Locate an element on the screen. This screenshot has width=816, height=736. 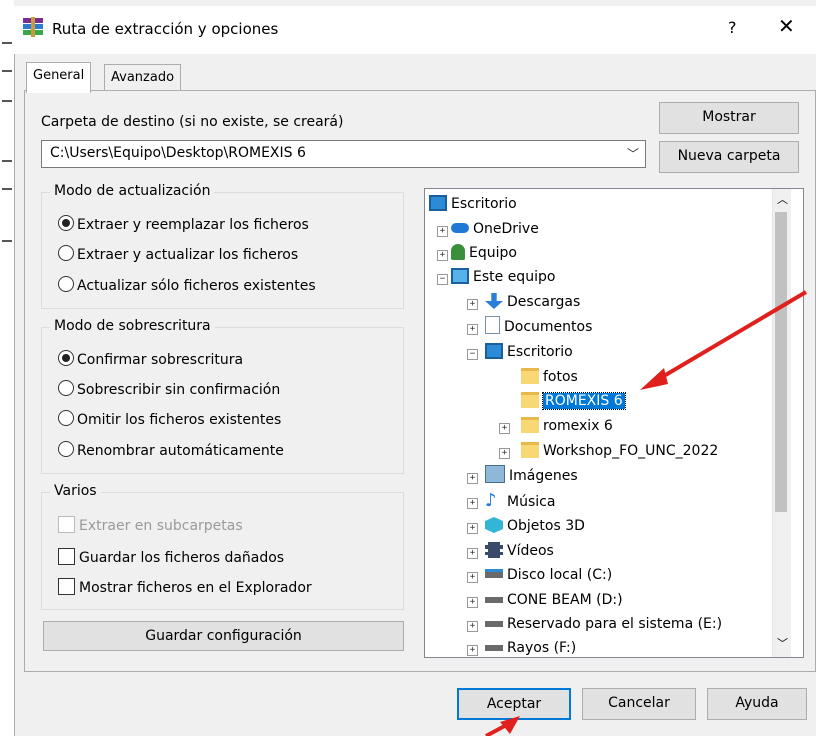
tree-node: Equipo is located at coordinates (484, 253).